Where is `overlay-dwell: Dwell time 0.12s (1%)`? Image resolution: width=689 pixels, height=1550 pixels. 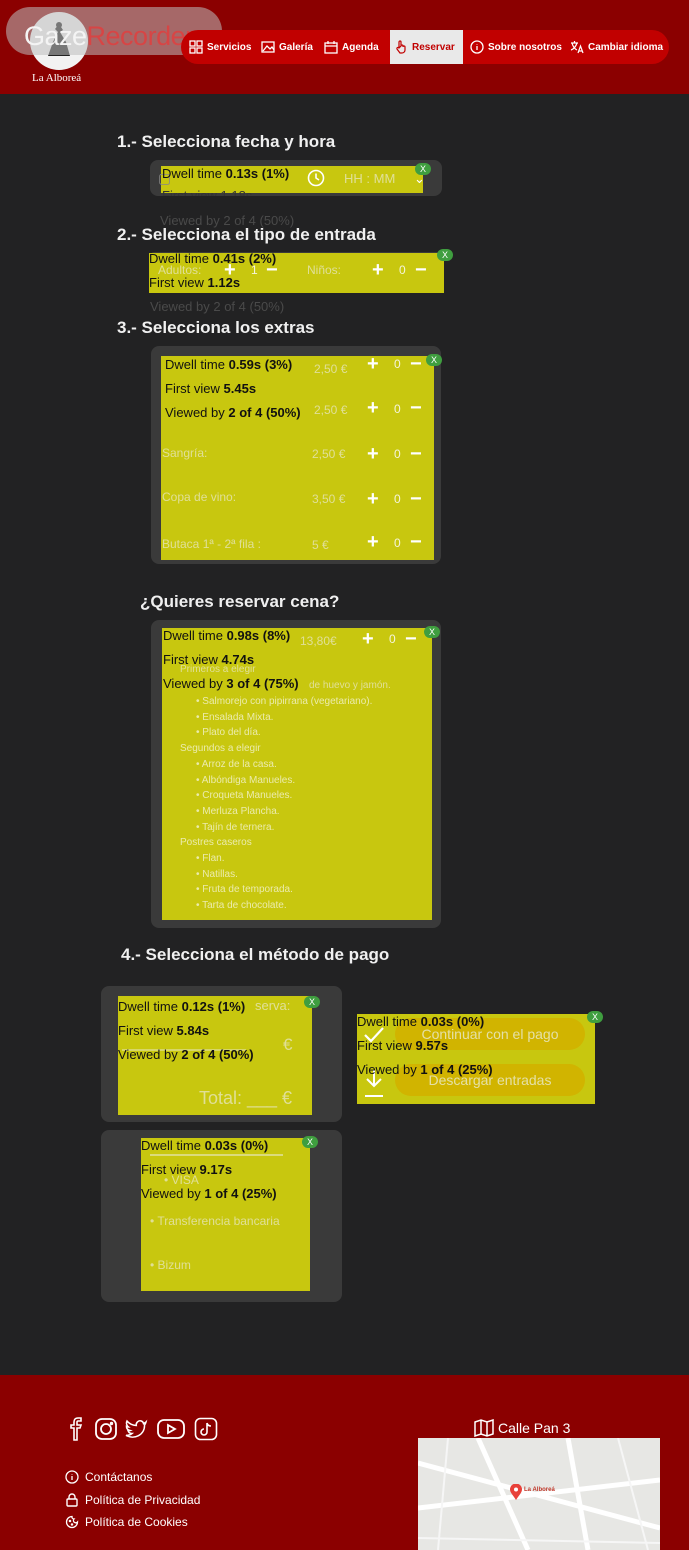 overlay-dwell: Dwell time 0.12s (1%) is located at coordinates (182, 1006).